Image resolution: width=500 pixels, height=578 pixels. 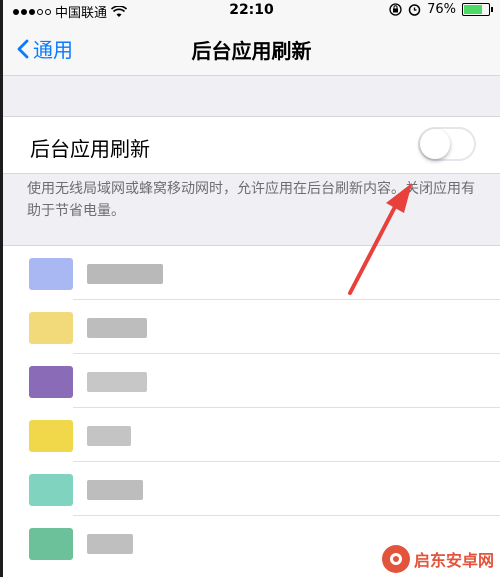 I want to click on status-right: 76%, so click(x=441, y=9).